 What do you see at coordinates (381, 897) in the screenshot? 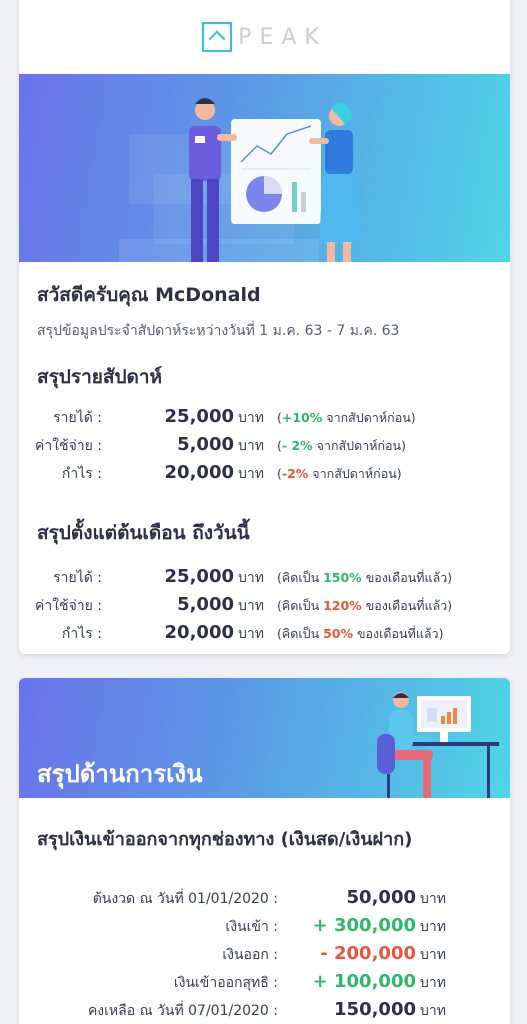
I see `row-value: 50,000` at bounding box center [381, 897].